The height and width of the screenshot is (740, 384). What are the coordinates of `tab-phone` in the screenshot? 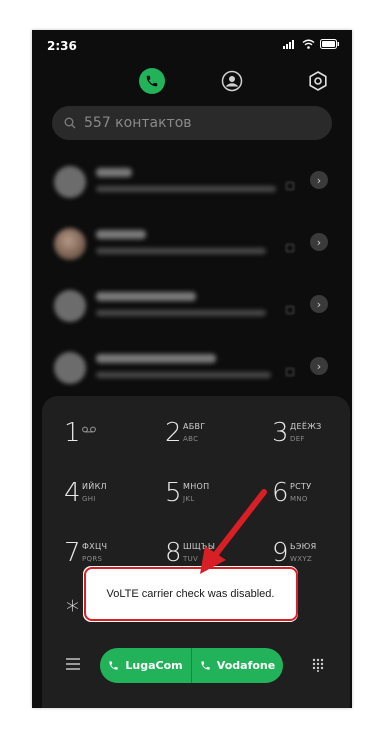 It's located at (152, 81).